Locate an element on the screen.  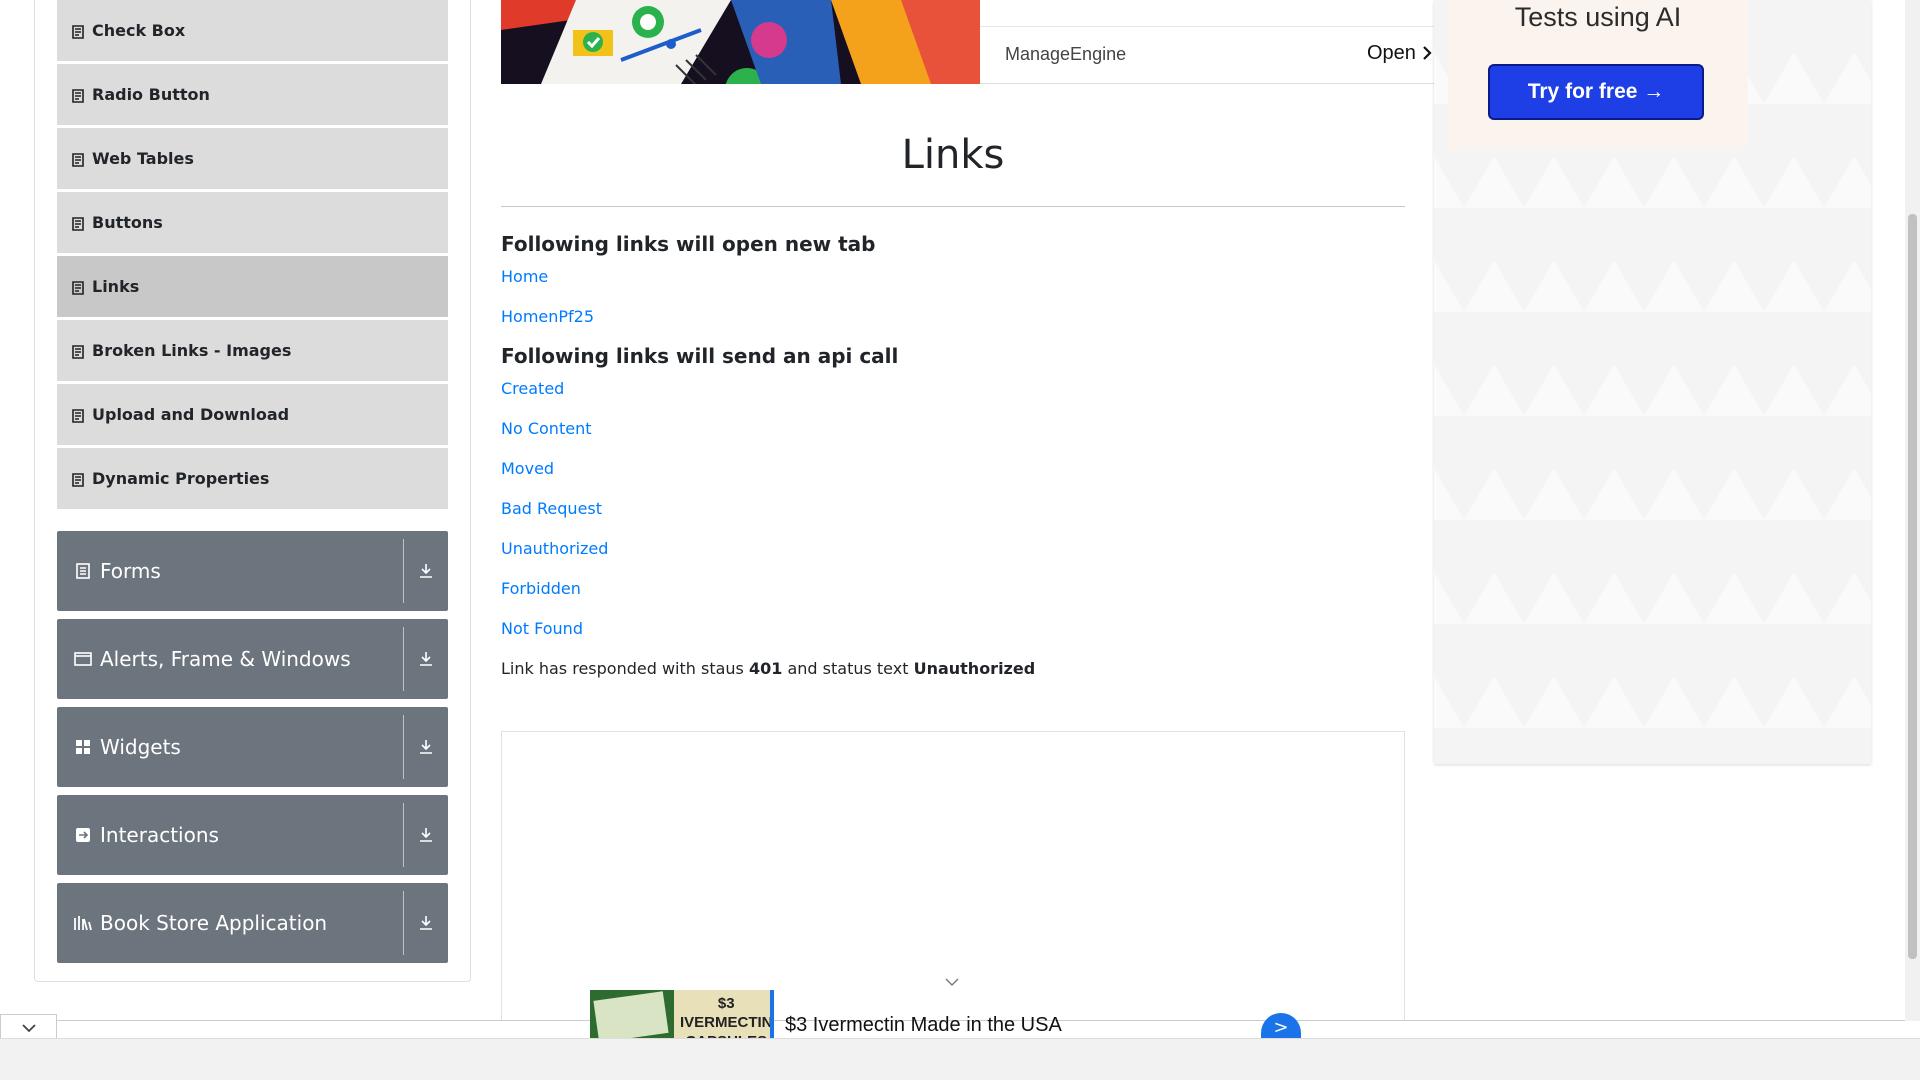
forms-icon is located at coordinates (83, 571).